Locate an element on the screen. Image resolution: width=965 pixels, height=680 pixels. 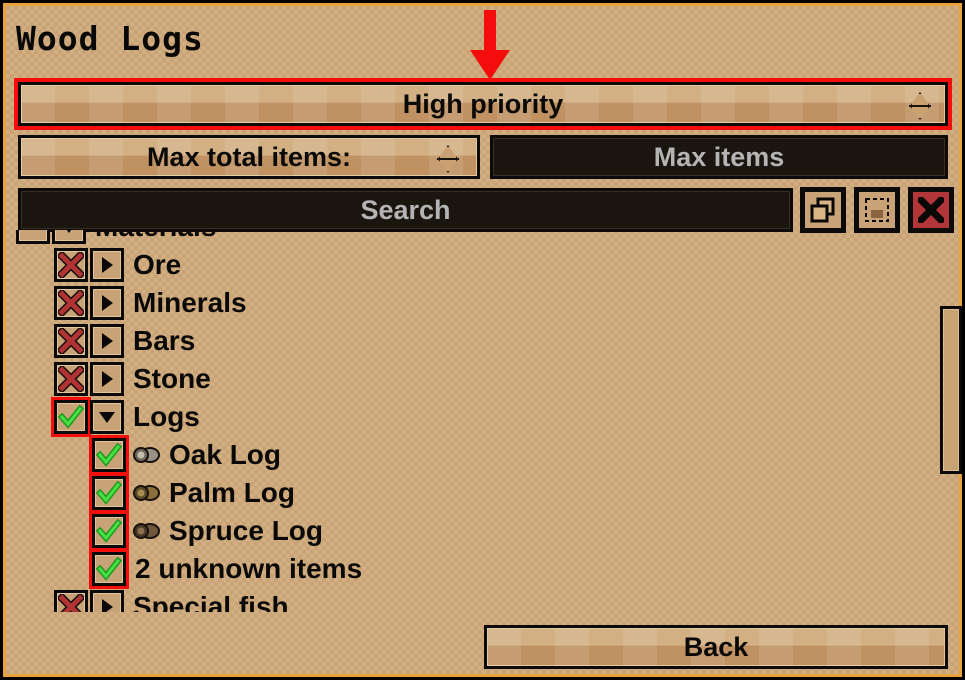
tree-row: Ore is located at coordinates (476, 265).